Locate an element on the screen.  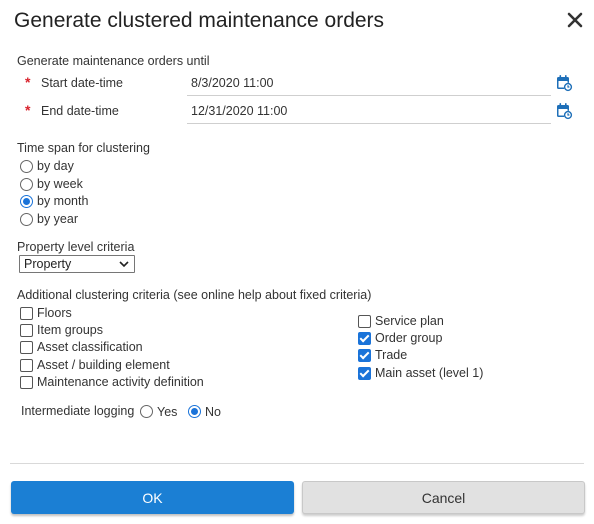
radio-by-month-label: by month is located at coordinates (63, 201).